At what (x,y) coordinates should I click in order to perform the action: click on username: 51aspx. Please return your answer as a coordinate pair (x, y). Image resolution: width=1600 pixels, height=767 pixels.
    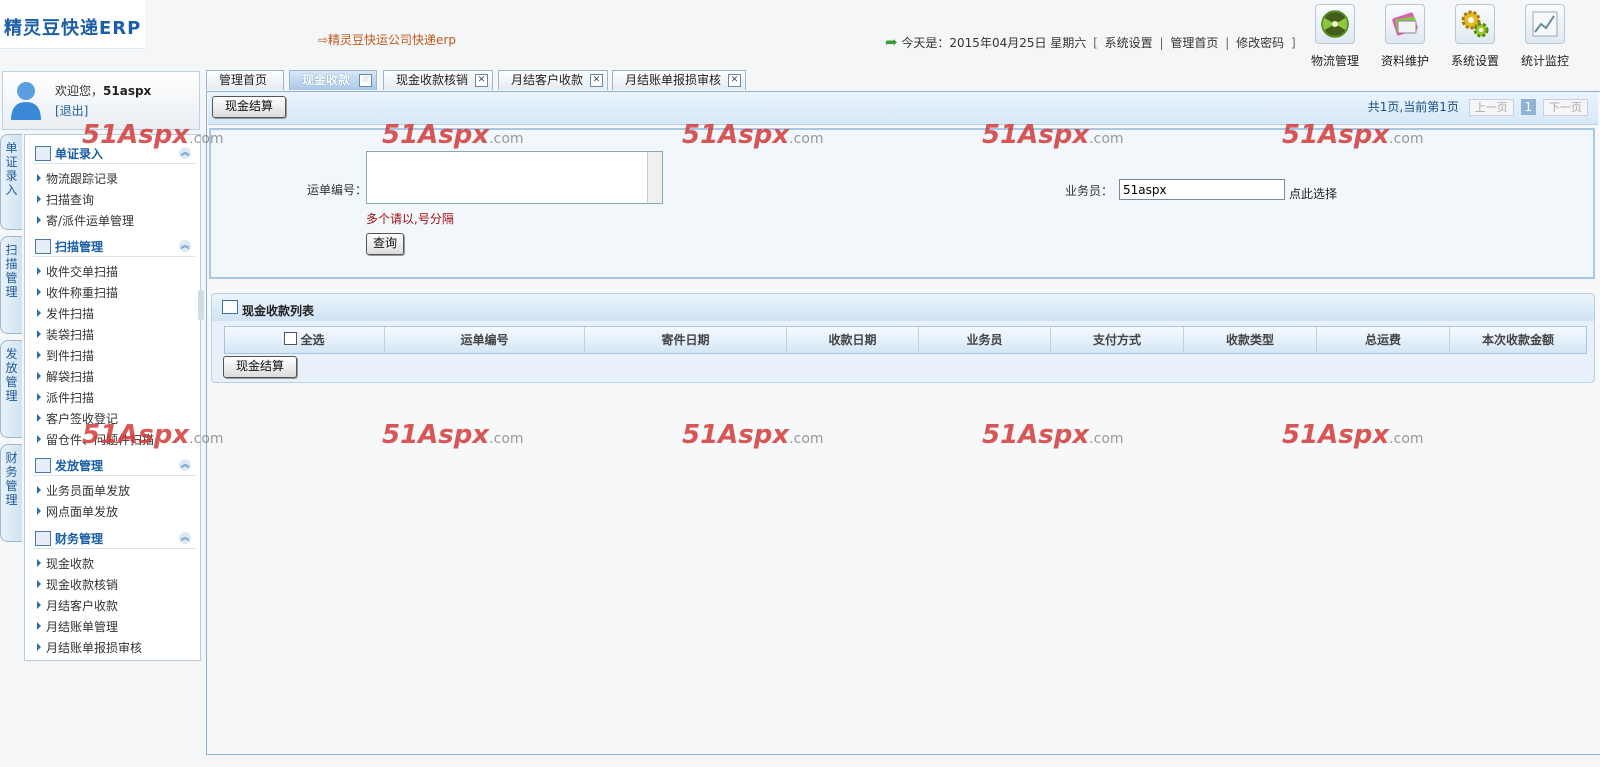
    Looking at the image, I should click on (127, 91).